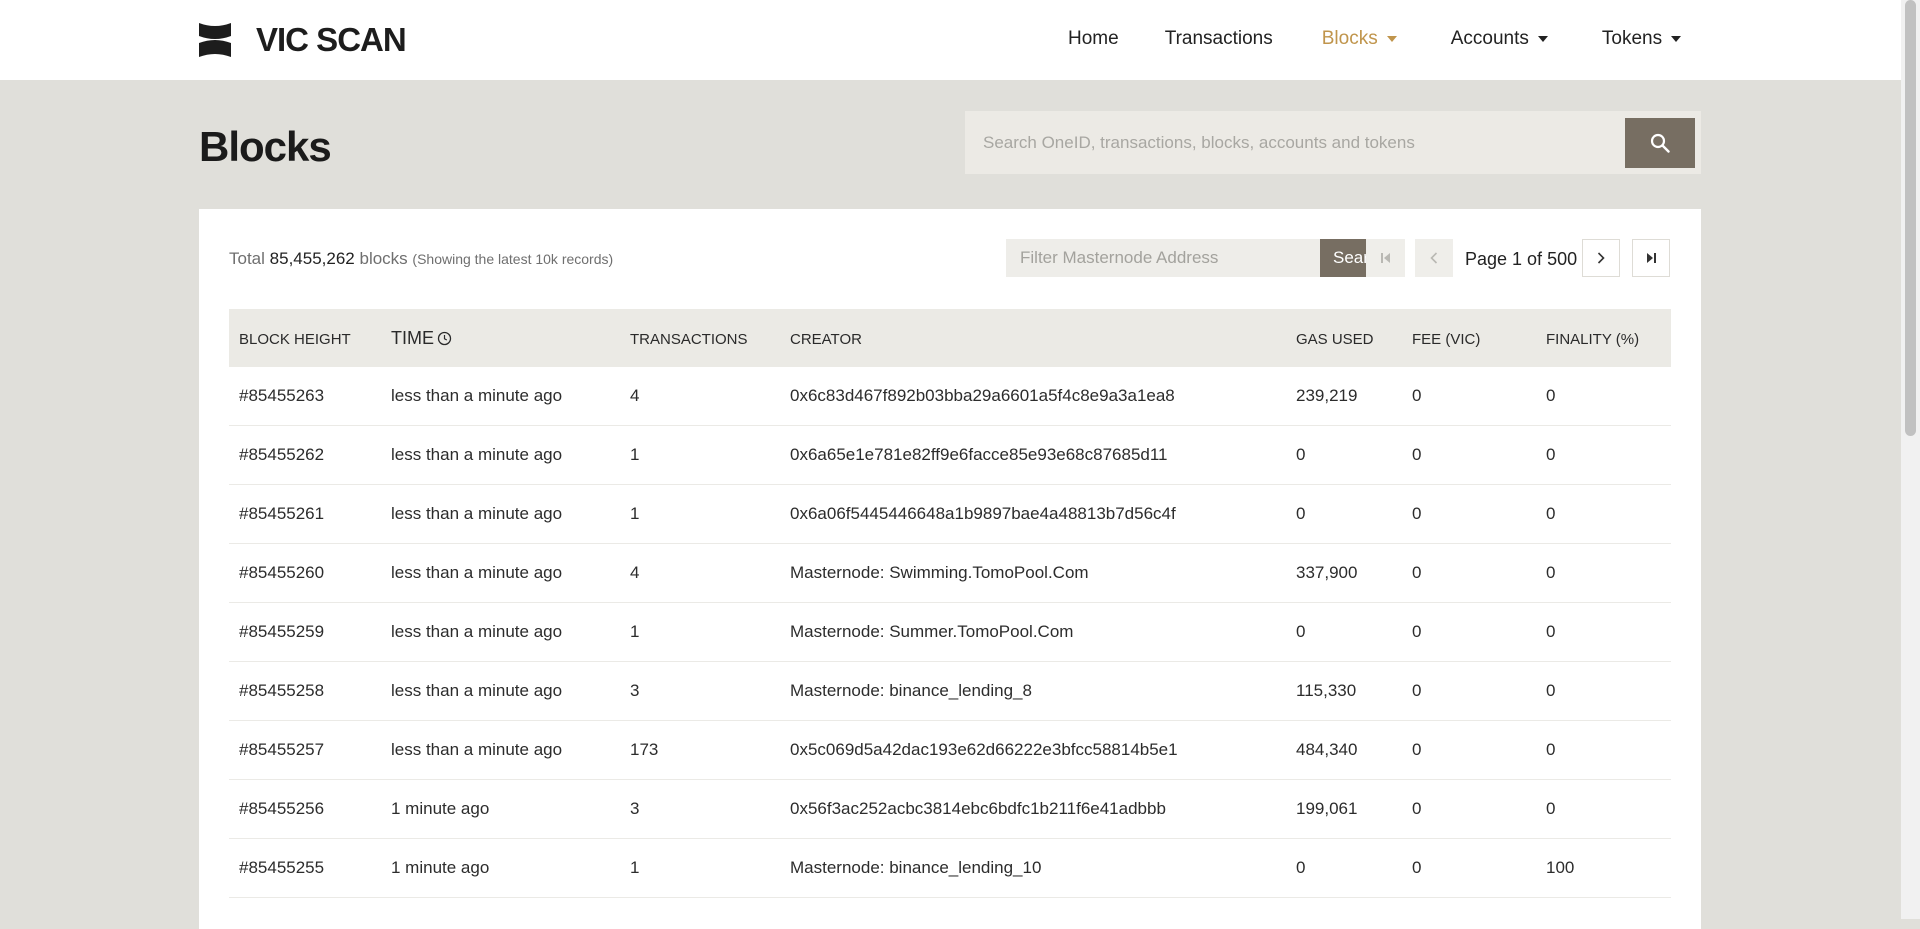 Image resolution: width=1920 pixels, height=929 pixels. I want to click on scrollbar-thumb, so click(1910, 218).